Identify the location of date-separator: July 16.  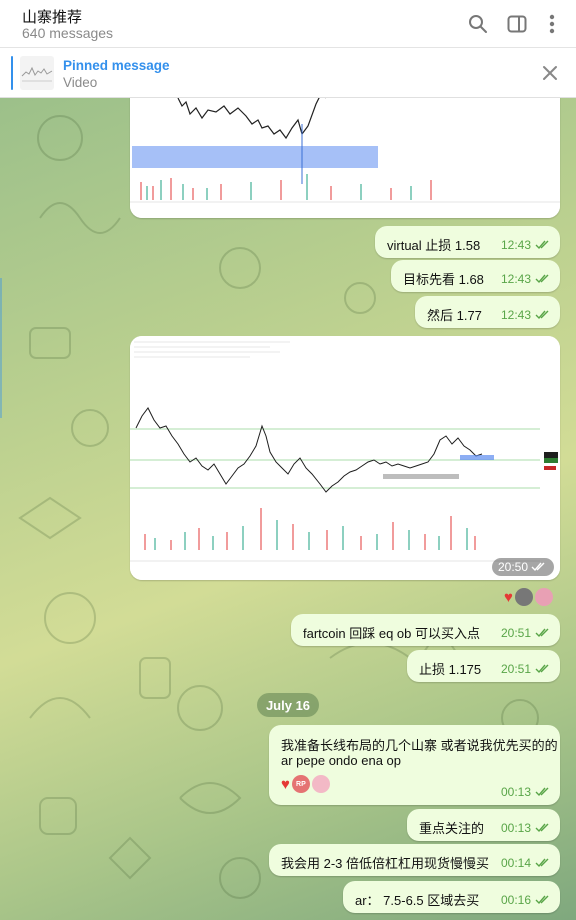
(288, 705).